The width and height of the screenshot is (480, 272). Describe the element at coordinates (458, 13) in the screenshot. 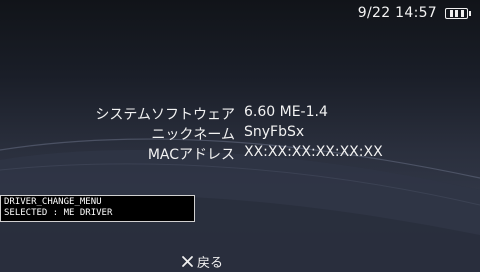

I see `battery-full-icon` at that location.